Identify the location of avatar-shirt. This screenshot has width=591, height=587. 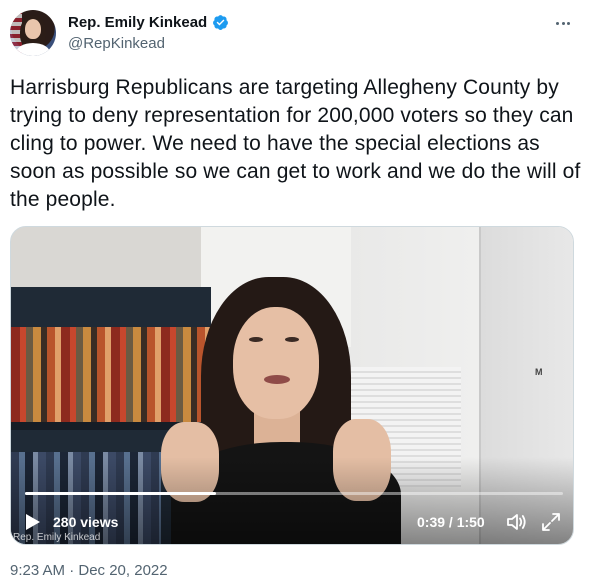
(33, 49).